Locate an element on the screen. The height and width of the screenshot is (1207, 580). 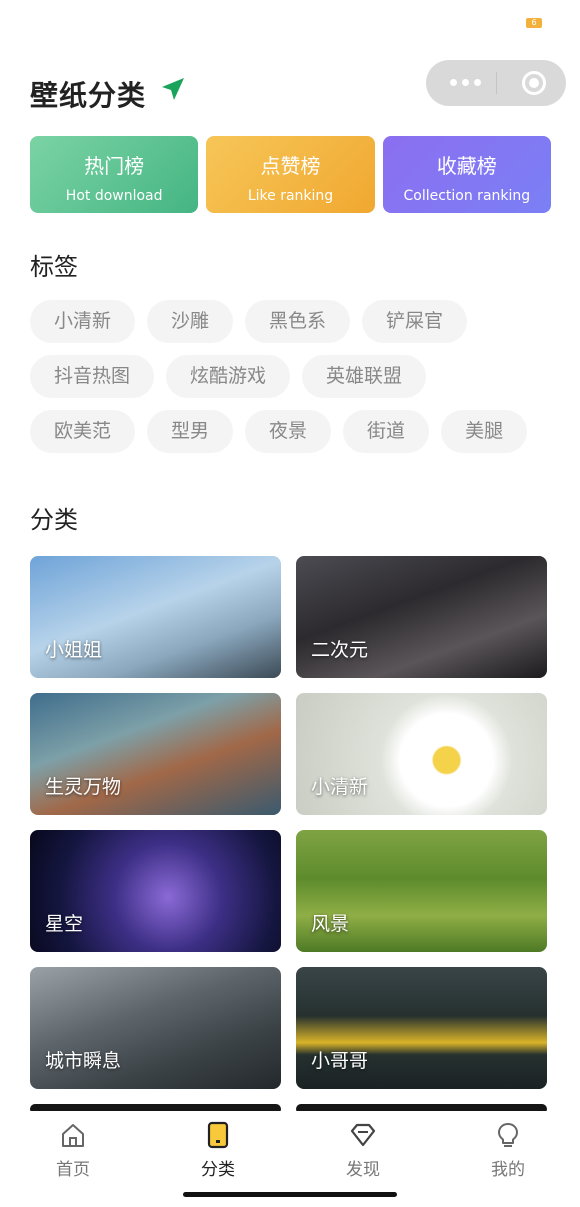
category-label: 生灵万物 is located at coordinates (83, 787).